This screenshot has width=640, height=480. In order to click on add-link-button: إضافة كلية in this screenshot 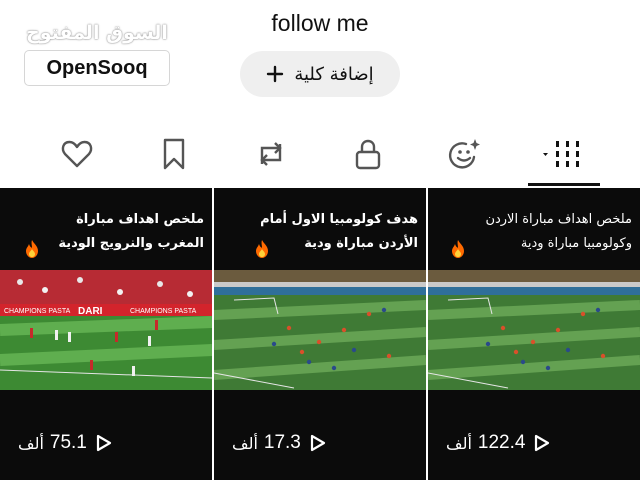, I will do `click(320, 74)`.